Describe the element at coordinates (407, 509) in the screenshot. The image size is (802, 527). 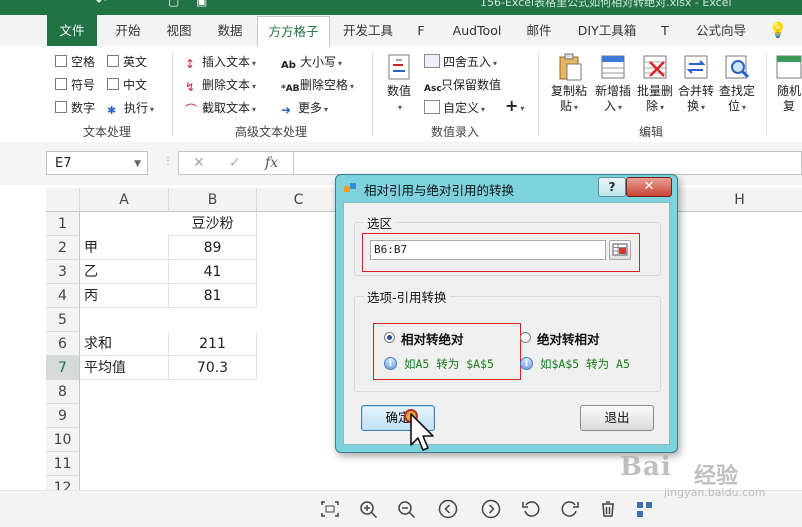
I see `zoom-out-icon` at that location.